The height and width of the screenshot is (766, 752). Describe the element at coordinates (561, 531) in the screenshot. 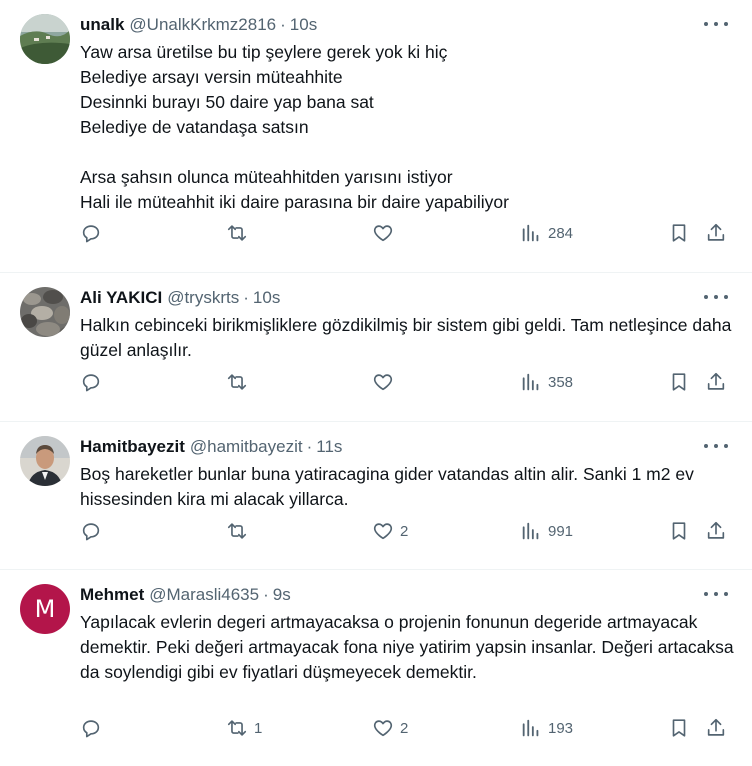

I see `views-count: 991` at that location.